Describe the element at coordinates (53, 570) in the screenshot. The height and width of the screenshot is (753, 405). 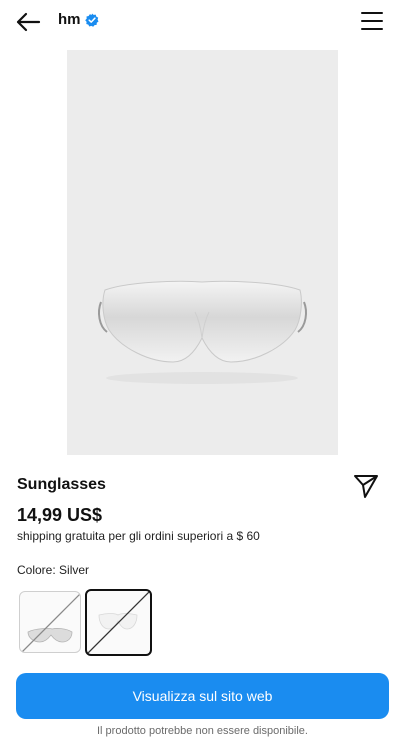
I see `color-label: Colore: Silver` at that location.